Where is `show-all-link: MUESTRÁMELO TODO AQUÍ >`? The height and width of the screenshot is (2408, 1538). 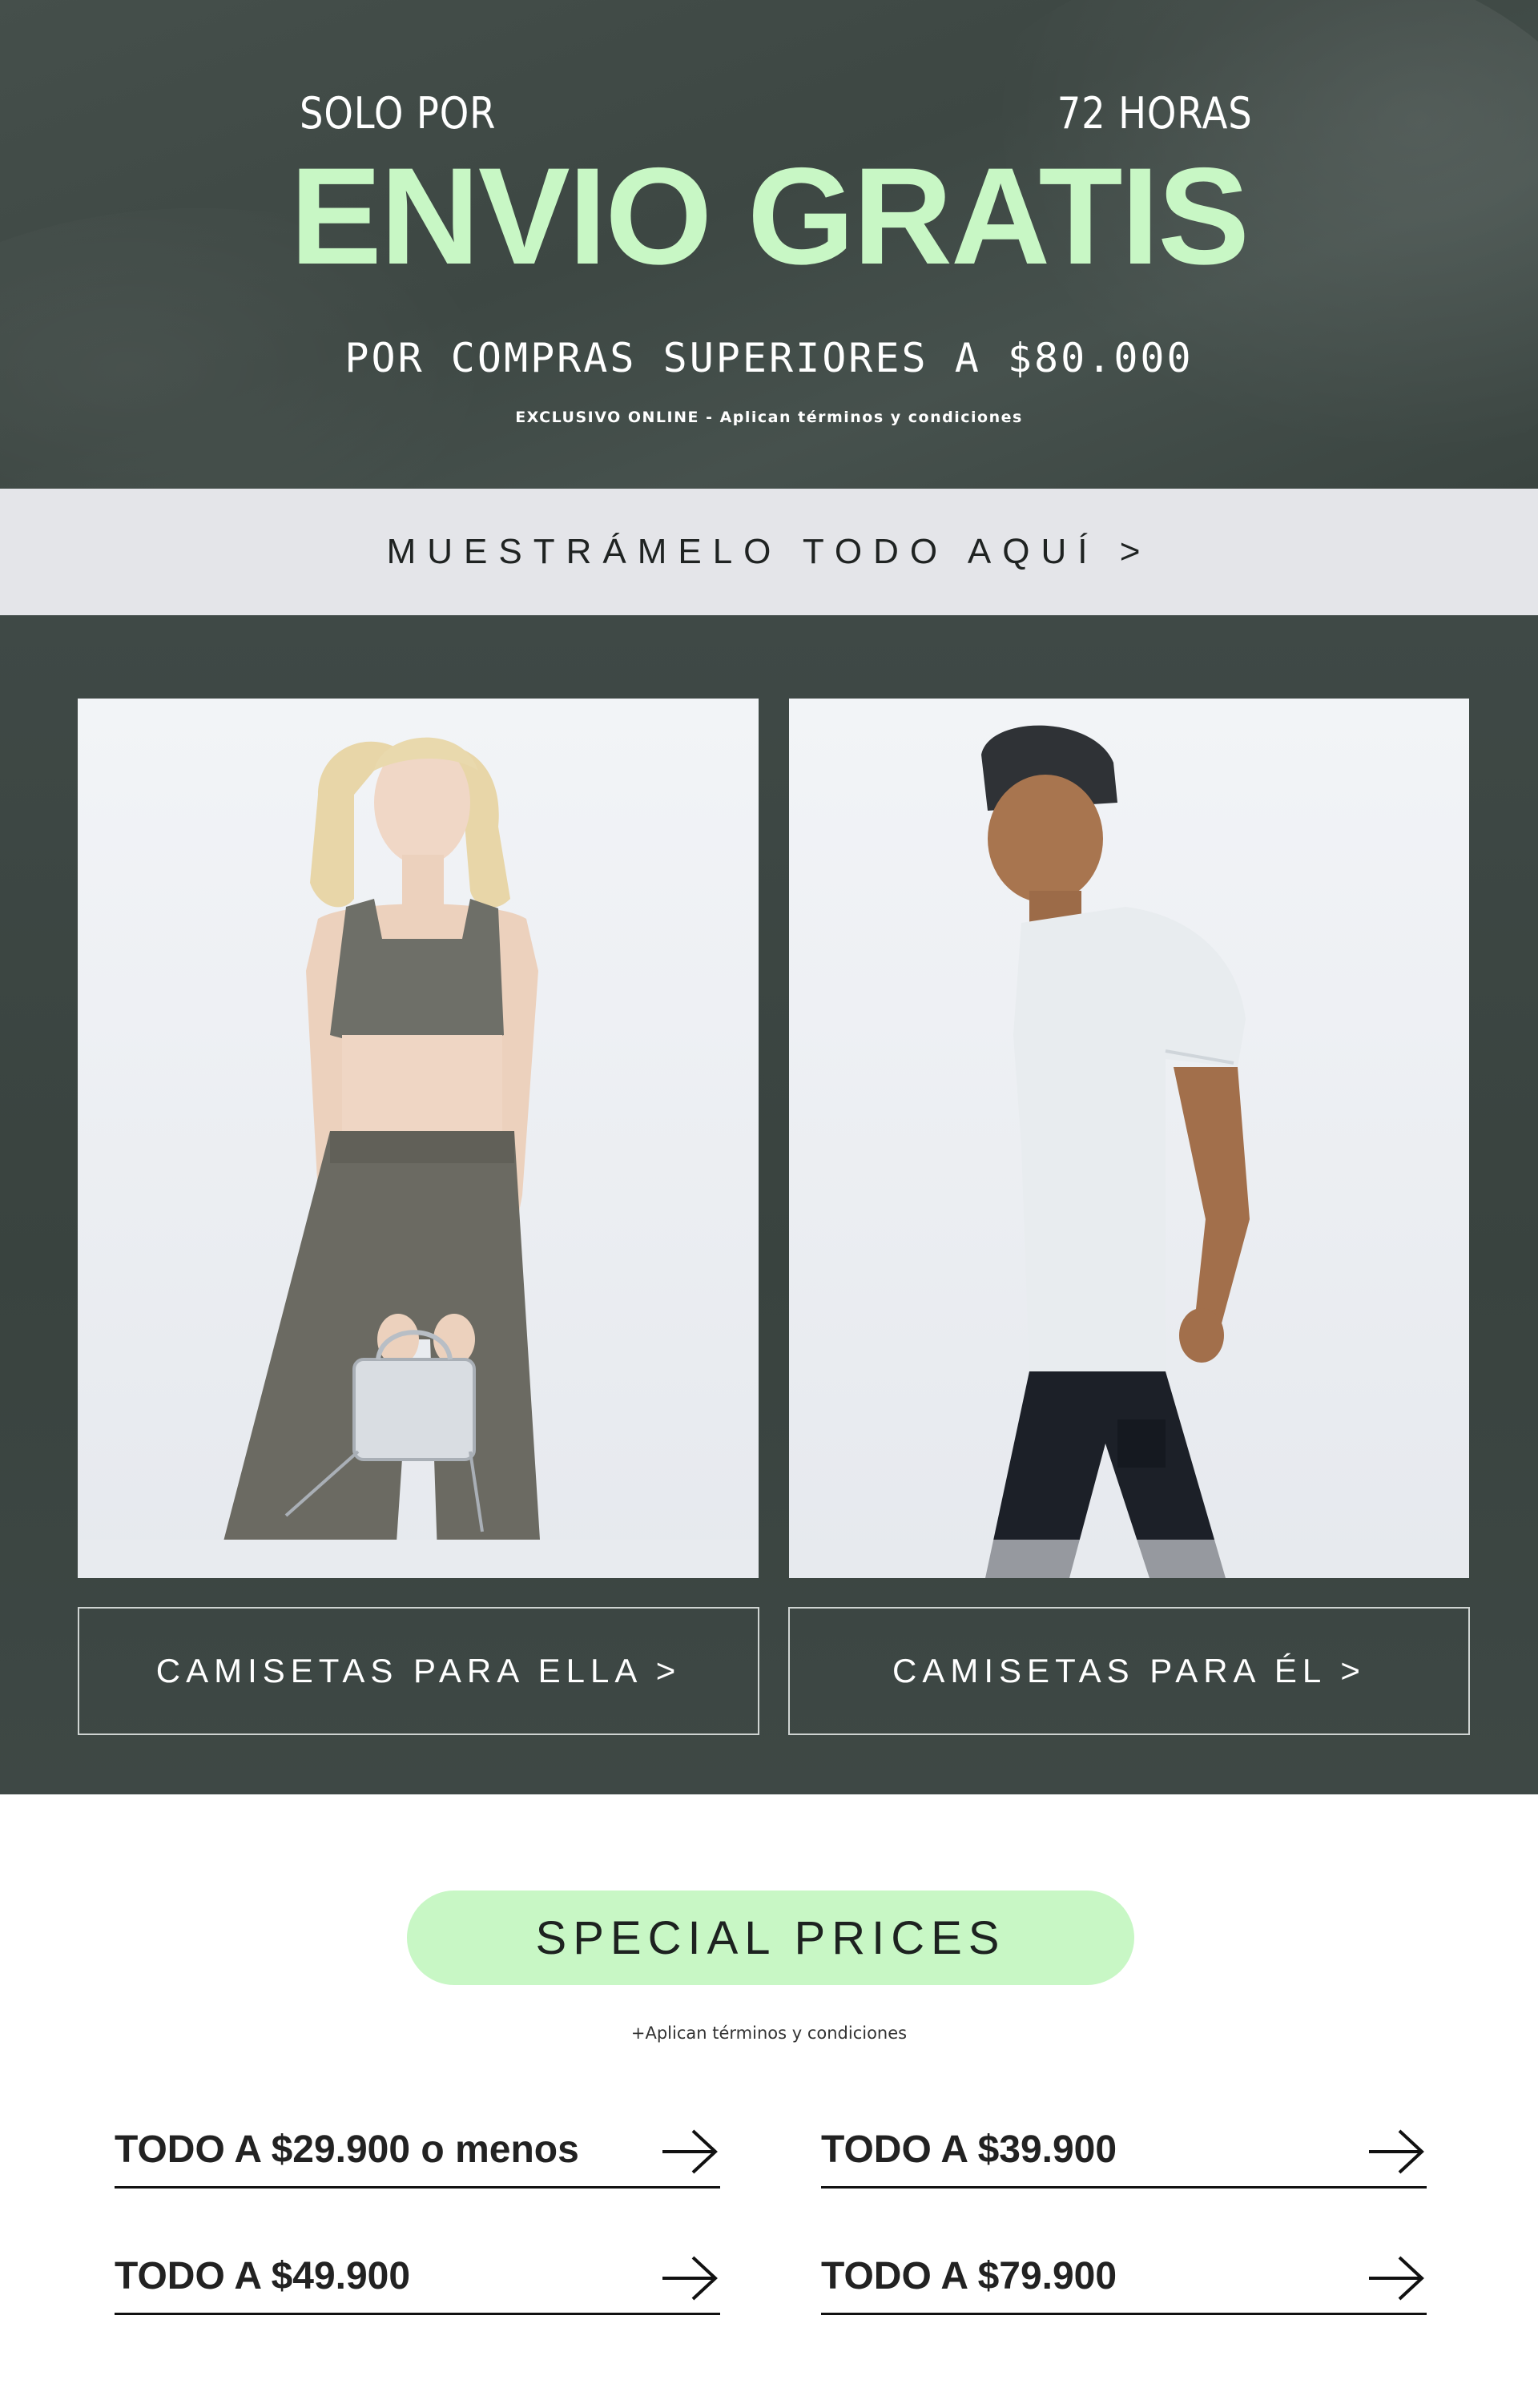 show-all-link: MUESTRÁMELO TODO AQUÍ > is located at coordinates (769, 552).